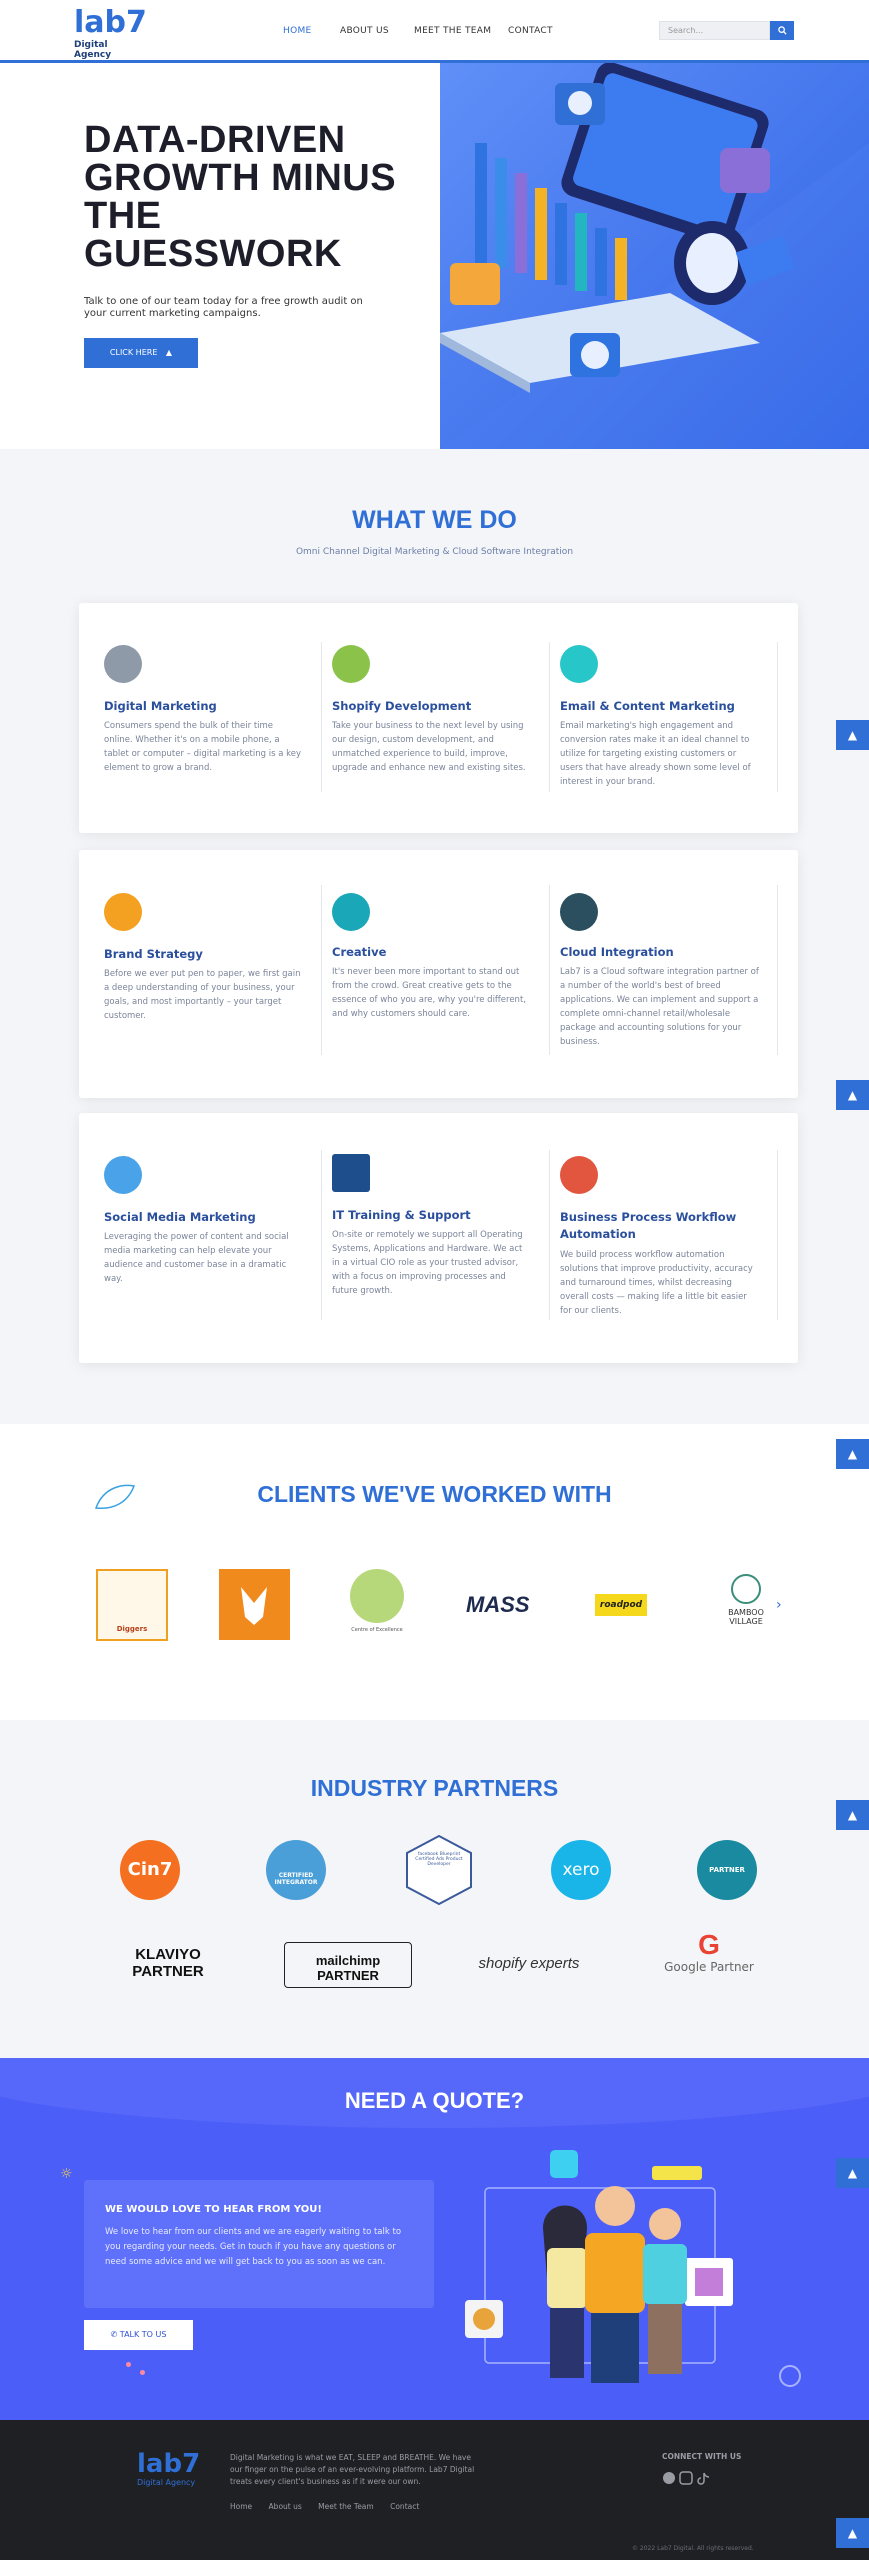  What do you see at coordinates (434, 2100) in the screenshot?
I see `quote-title: NEED A QUOTE?` at bounding box center [434, 2100].